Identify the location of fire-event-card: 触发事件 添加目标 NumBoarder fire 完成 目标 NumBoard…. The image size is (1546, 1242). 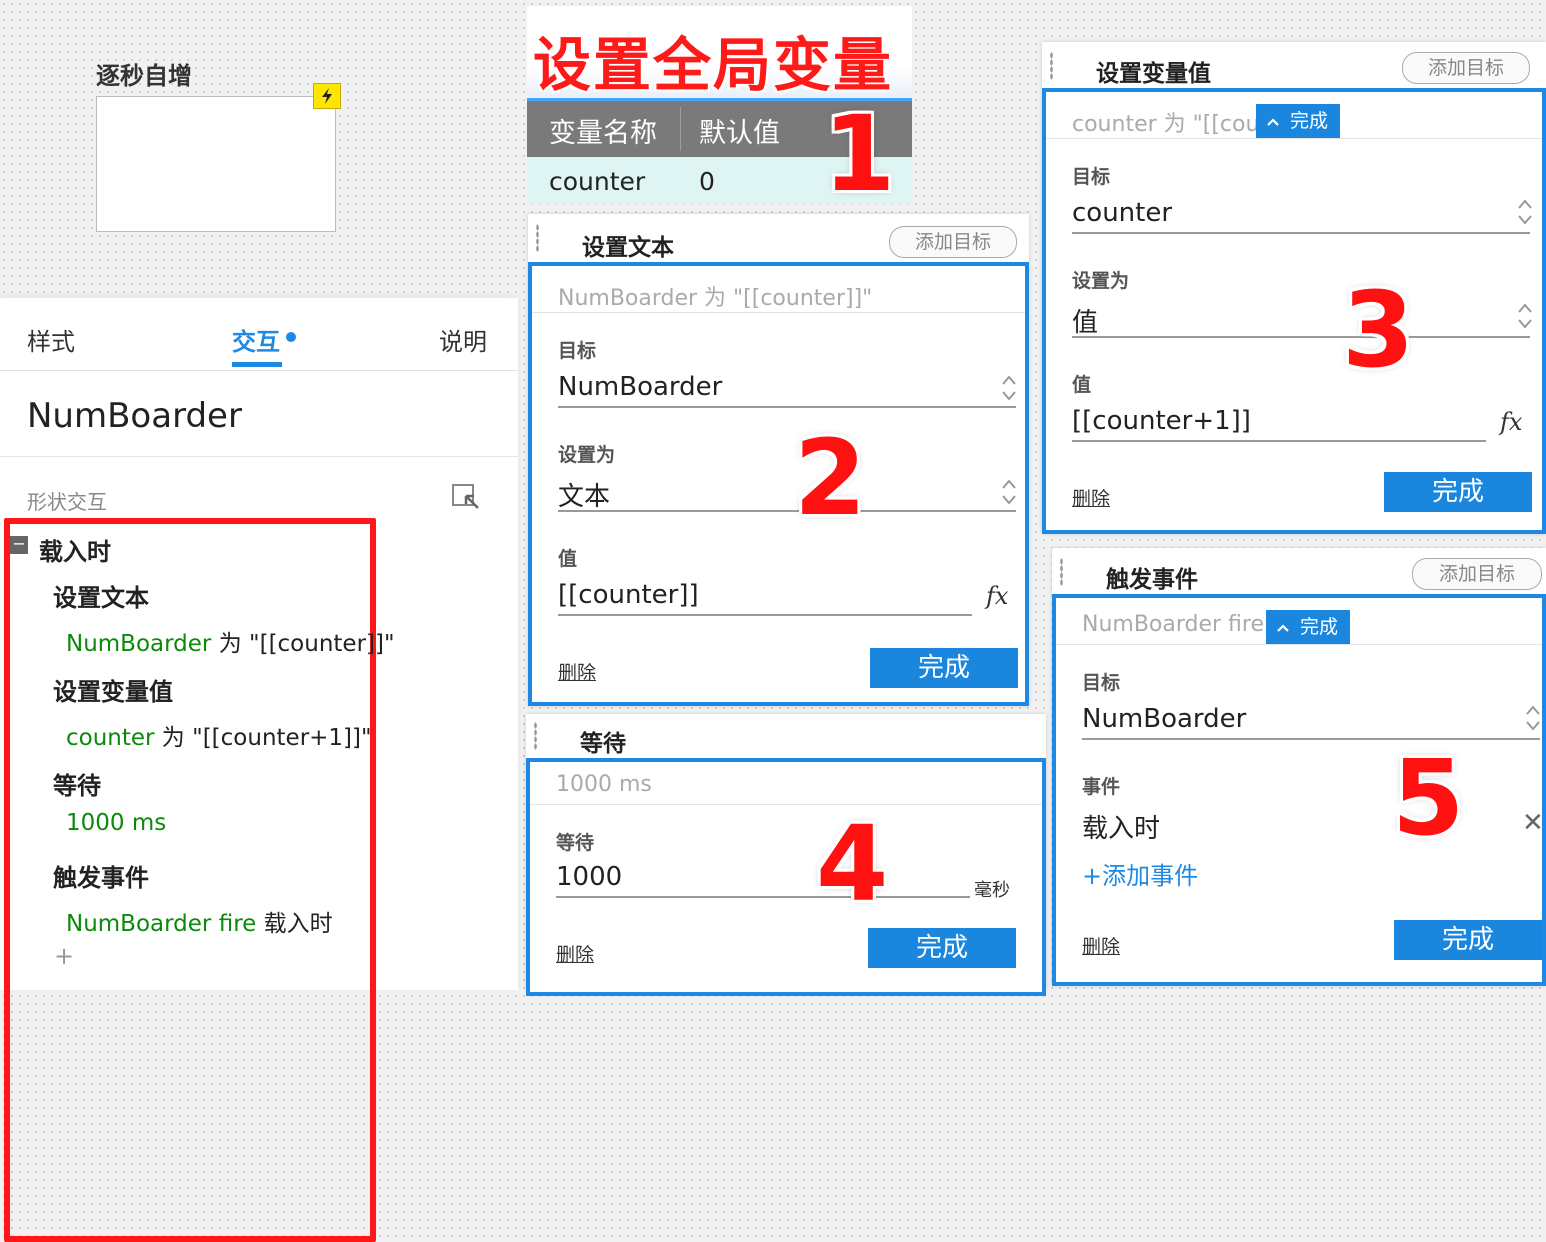
(1299, 767).